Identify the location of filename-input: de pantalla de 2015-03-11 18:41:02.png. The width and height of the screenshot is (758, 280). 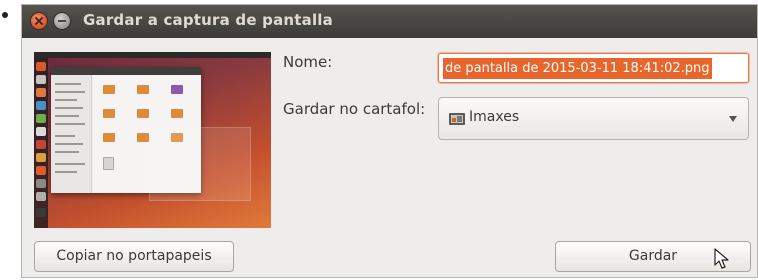
(593, 68).